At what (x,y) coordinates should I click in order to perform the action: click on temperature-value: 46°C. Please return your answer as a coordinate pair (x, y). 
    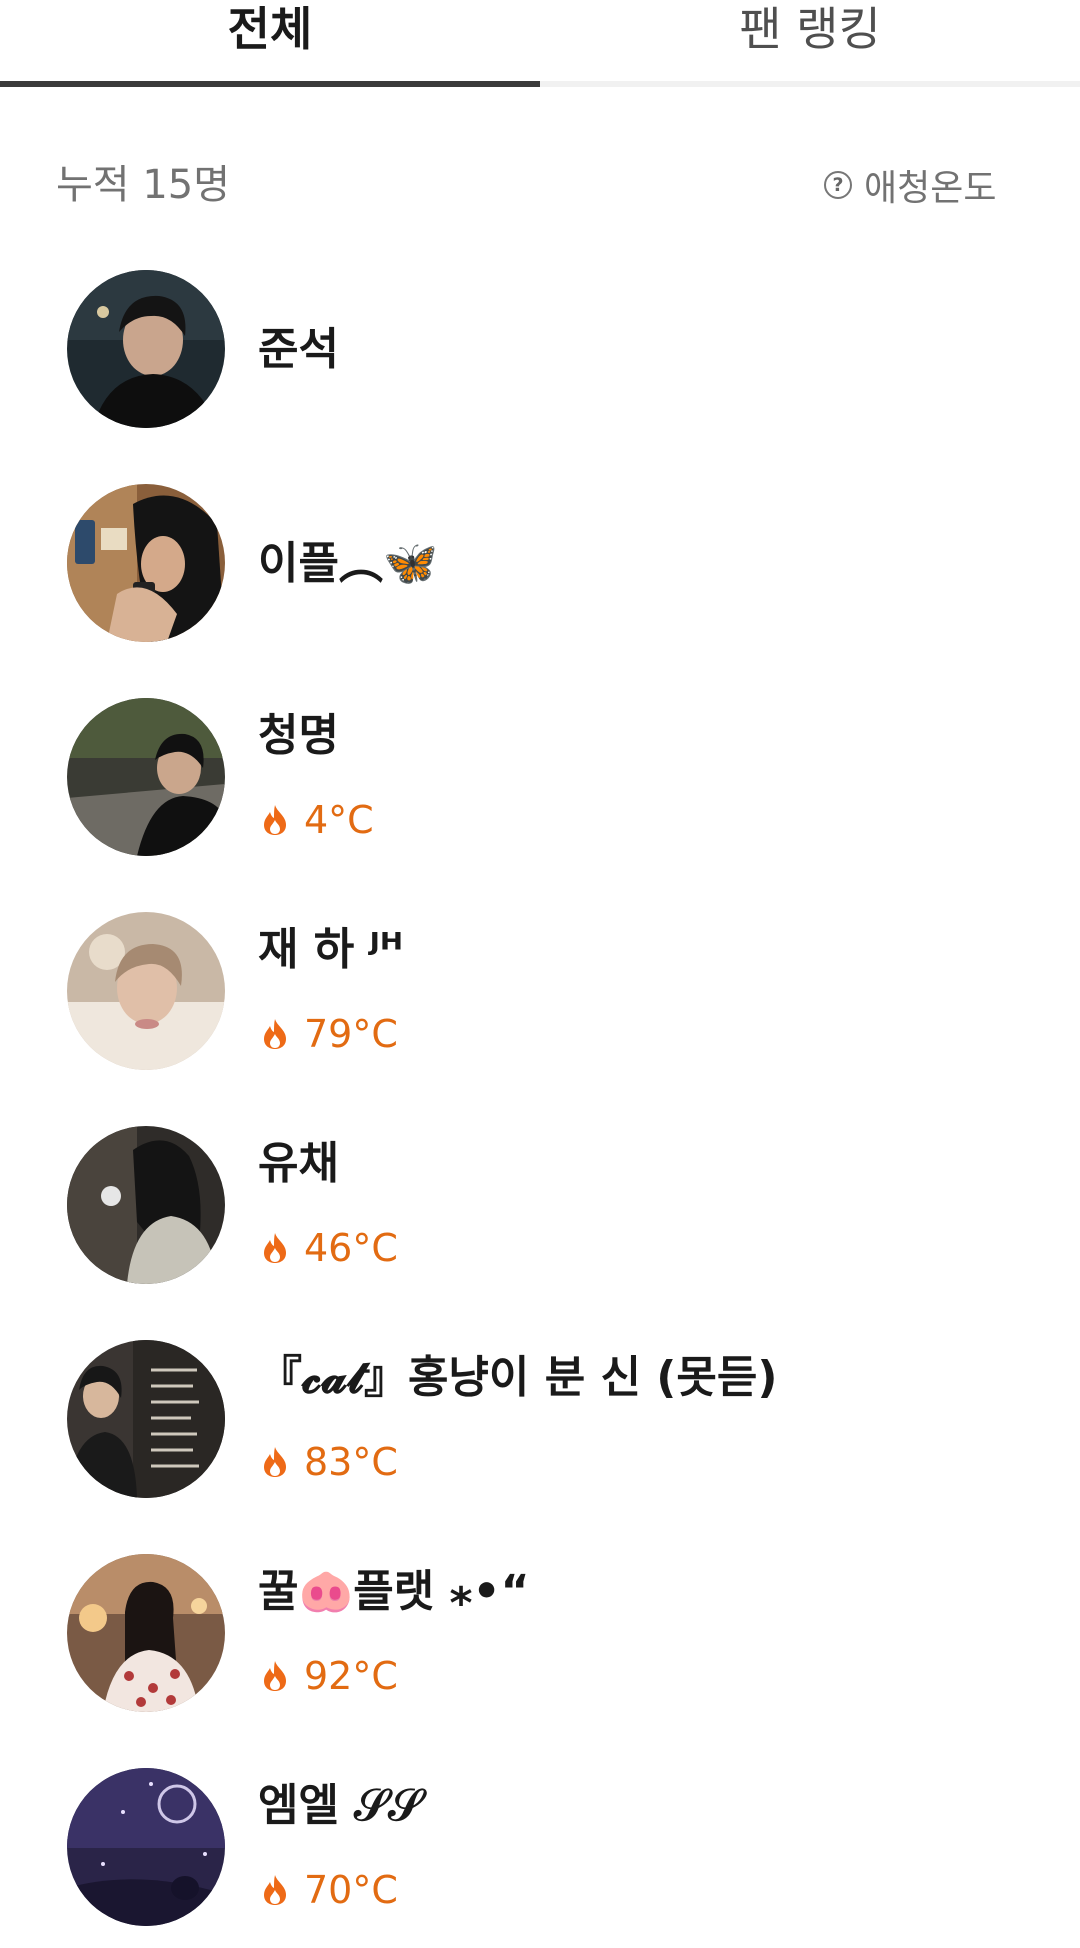
    Looking at the image, I should click on (351, 1248).